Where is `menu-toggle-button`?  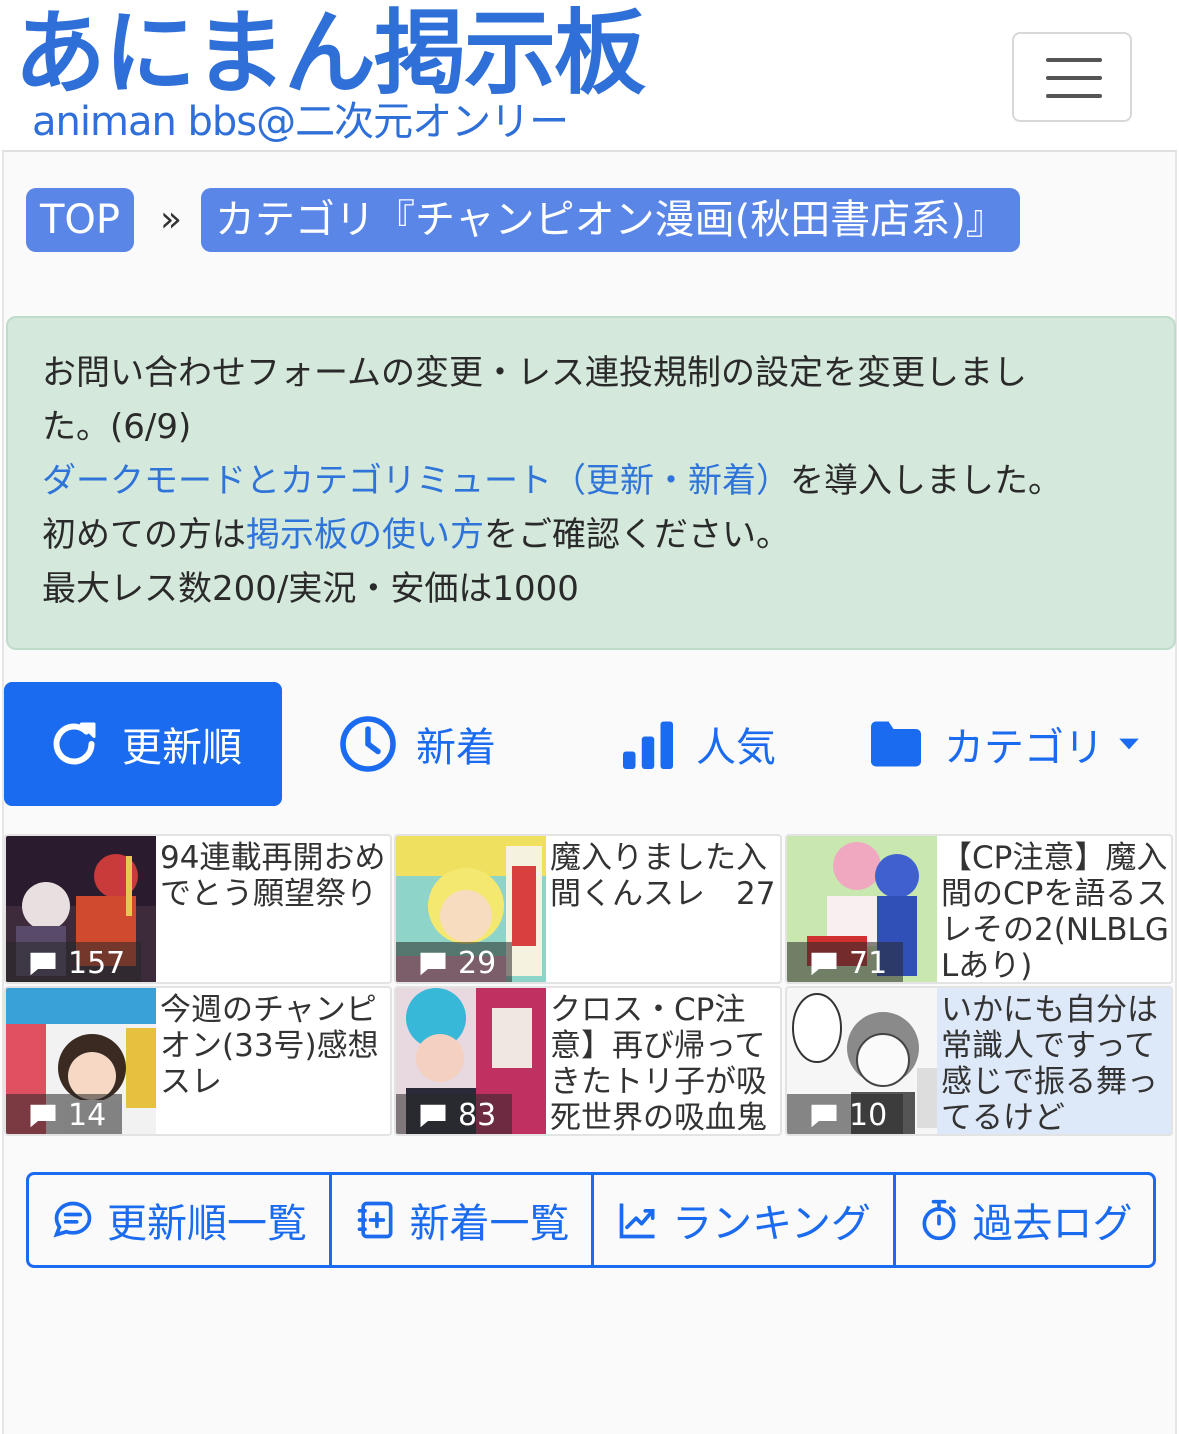 menu-toggle-button is located at coordinates (1072, 77).